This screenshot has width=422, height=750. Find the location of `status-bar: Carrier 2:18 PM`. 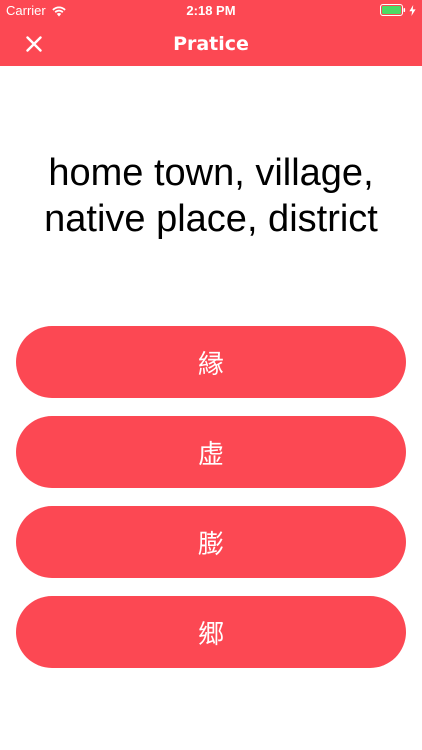

status-bar: Carrier 2:18 PM is located at coordinates (211, 11).